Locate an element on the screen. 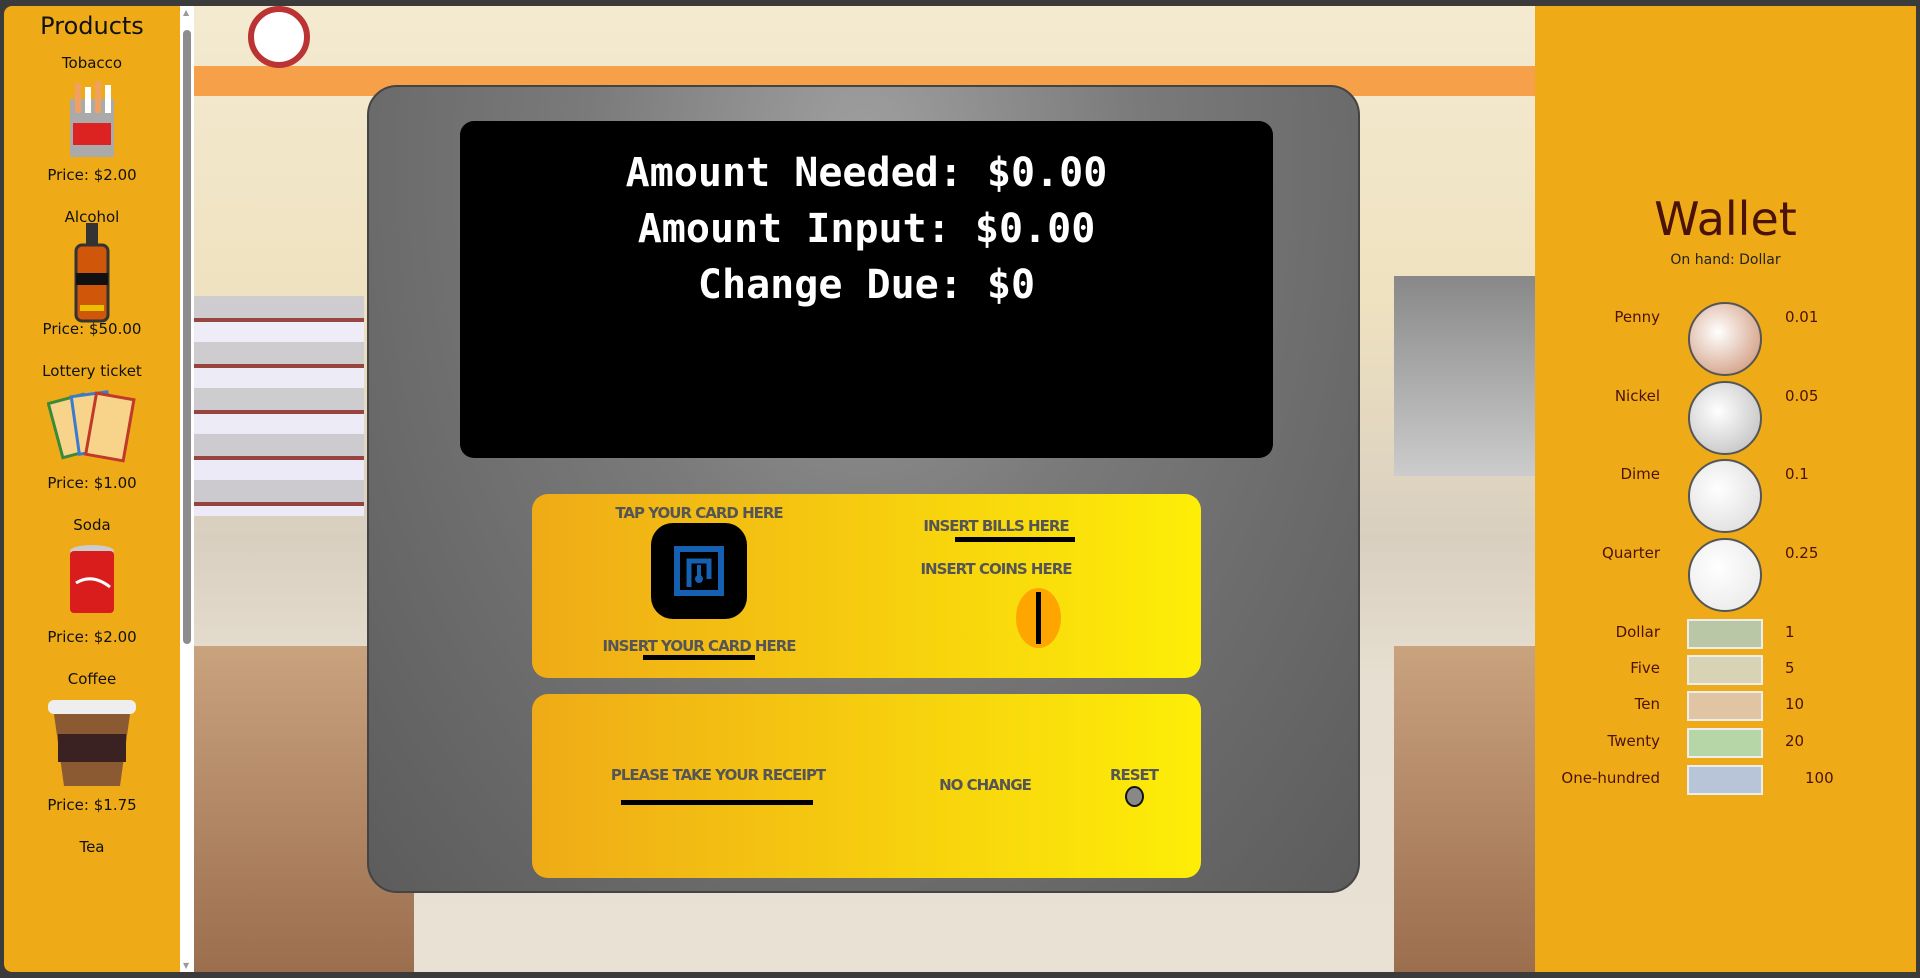 This screenshot has width=1920, height=978. currency-name: Quarter is located at coordinates (1631, 553).